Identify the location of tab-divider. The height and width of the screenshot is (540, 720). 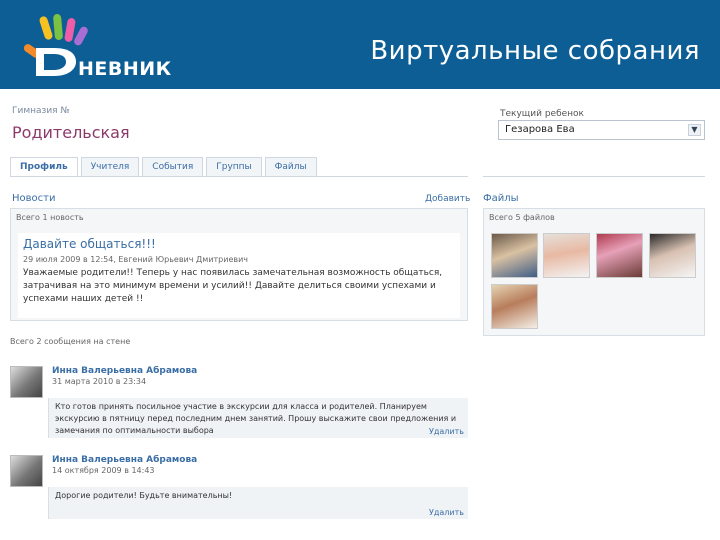
(239, 176).